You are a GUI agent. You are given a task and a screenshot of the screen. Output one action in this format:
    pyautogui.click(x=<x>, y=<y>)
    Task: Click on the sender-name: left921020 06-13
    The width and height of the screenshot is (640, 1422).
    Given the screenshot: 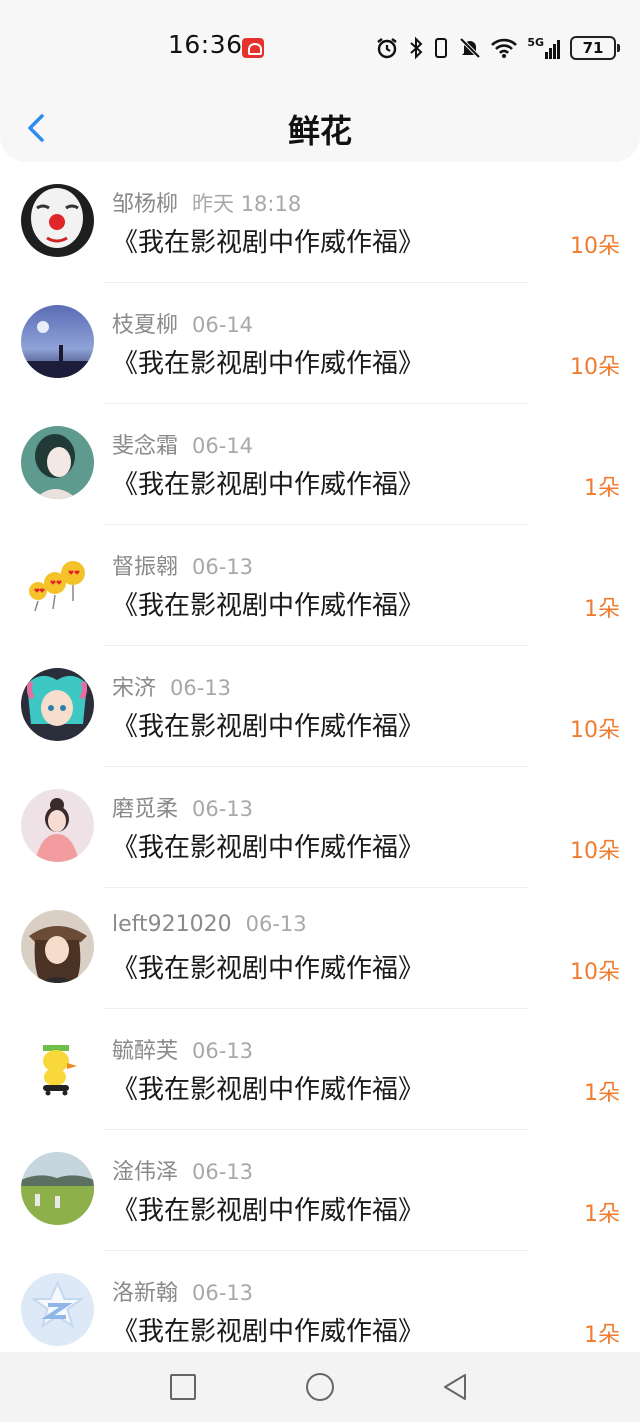 What is the action you would take?
    pyautogui.click(x=209, y=924)
    